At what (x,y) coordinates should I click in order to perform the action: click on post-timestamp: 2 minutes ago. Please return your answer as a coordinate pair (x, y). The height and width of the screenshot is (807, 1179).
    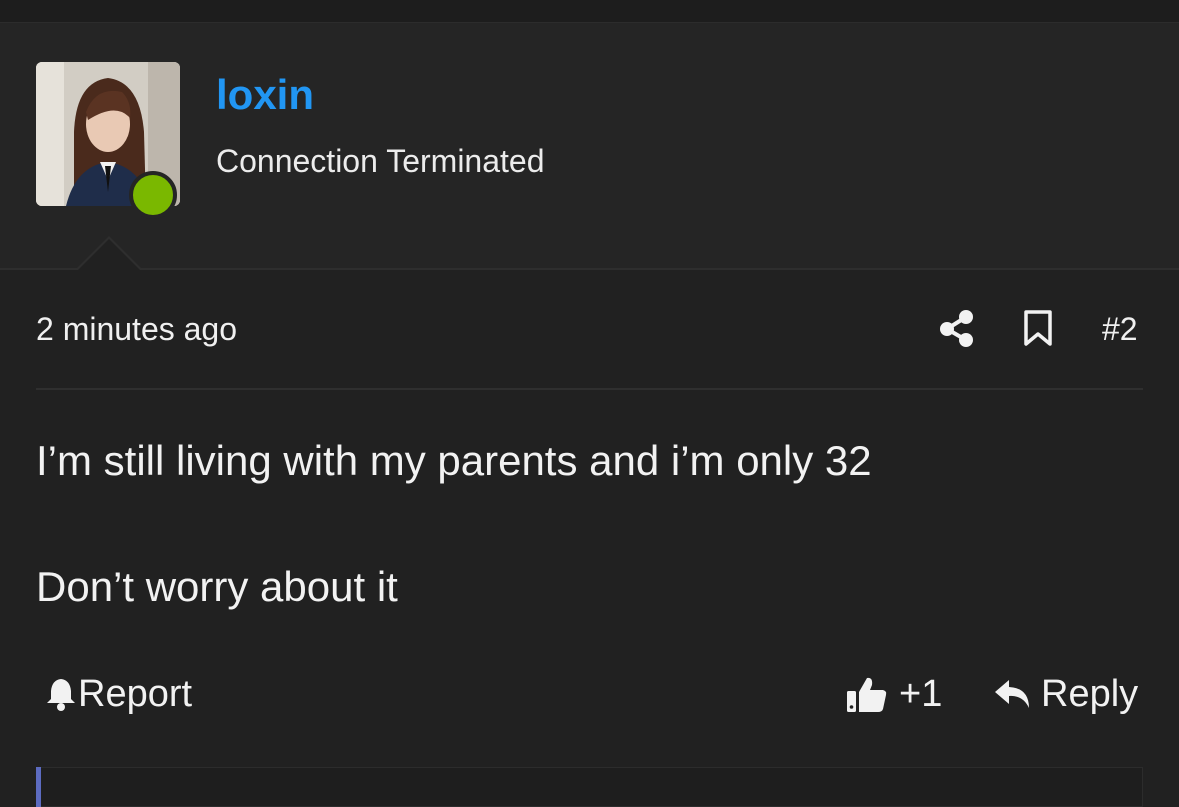
    Looking at the image, I should click on (136, 329).